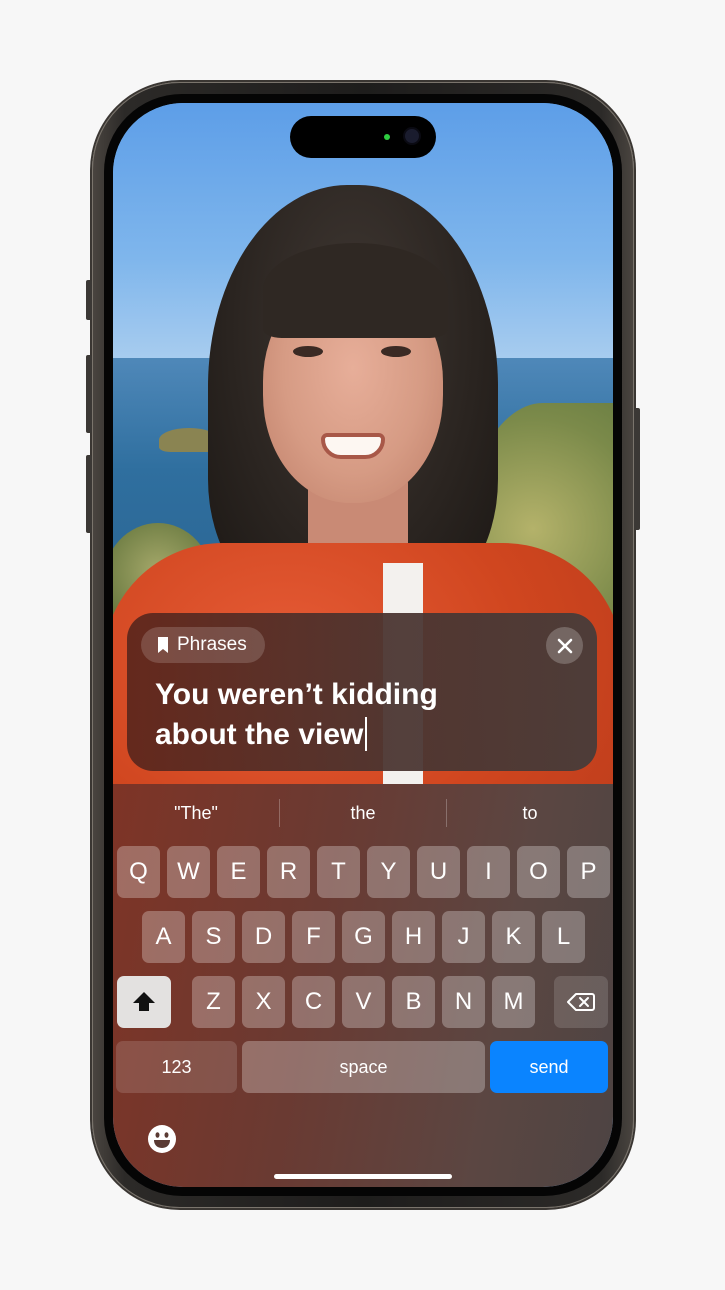 This screenshot has height=1290, width=725. What do you see at coordinates (188, 872) in the screenshot?
I see `key-w: W` at bounding box center [188, 872].